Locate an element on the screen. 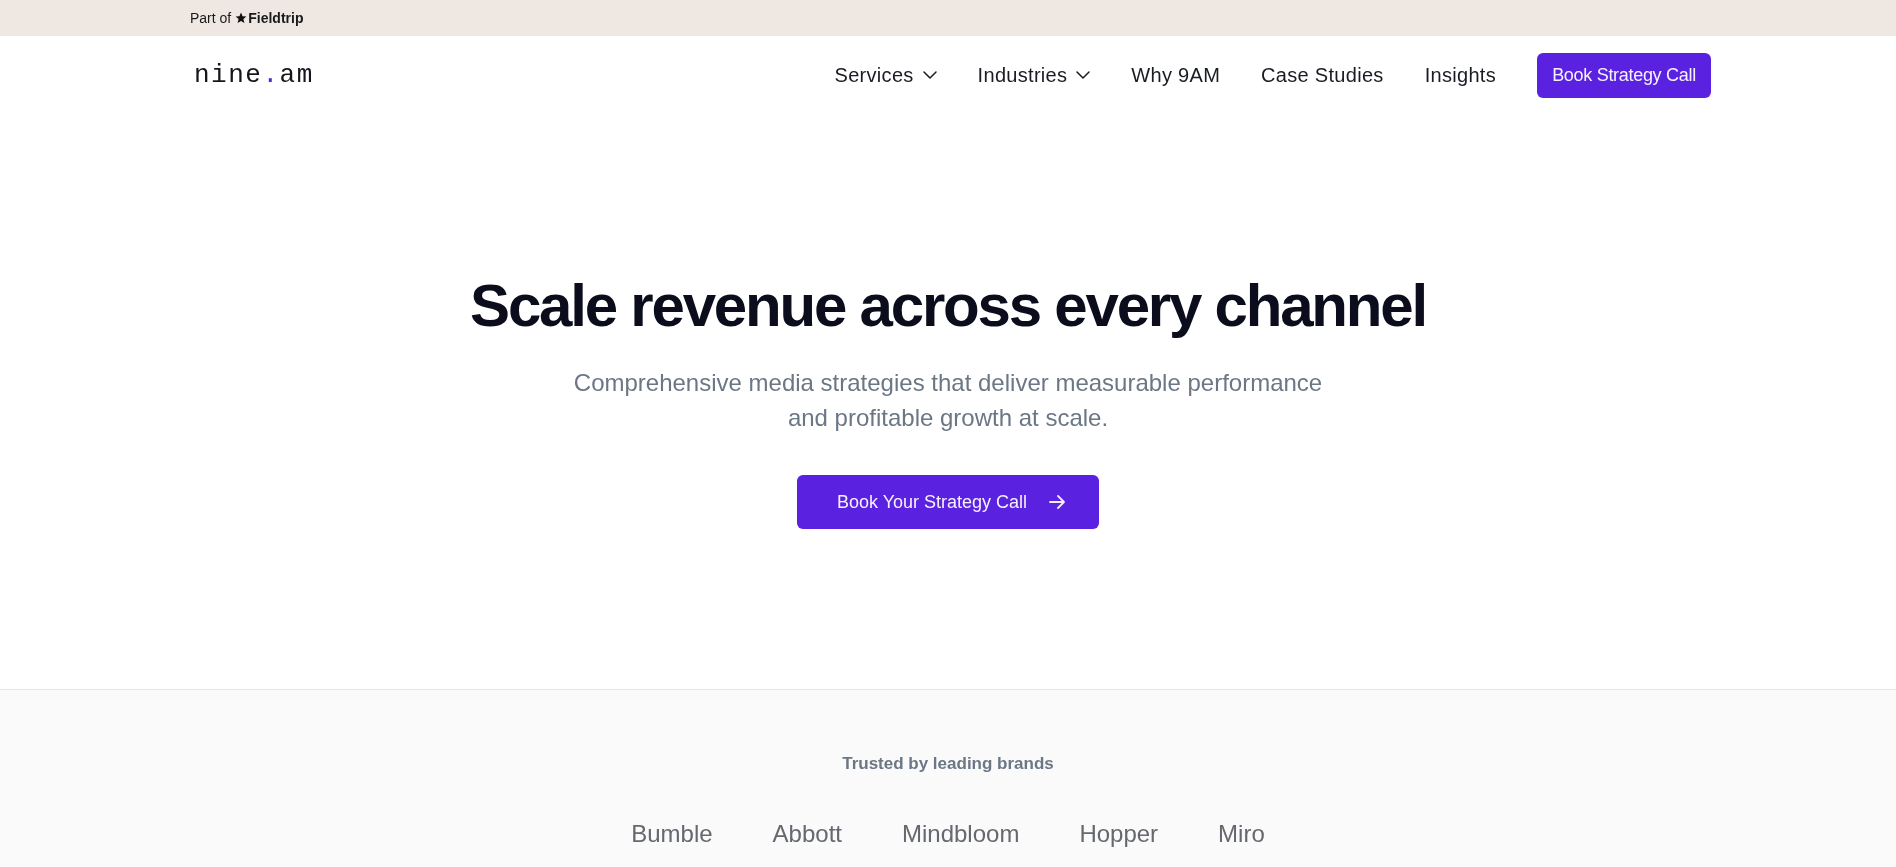  book-call-button: Book Your Strategy Call is located at coordinates (948, 502).